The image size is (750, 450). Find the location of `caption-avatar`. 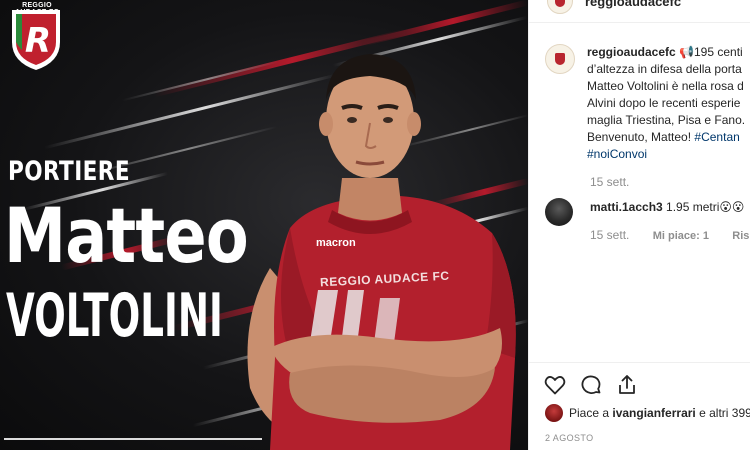

caption-avatar is located at coordinates (560, 59).